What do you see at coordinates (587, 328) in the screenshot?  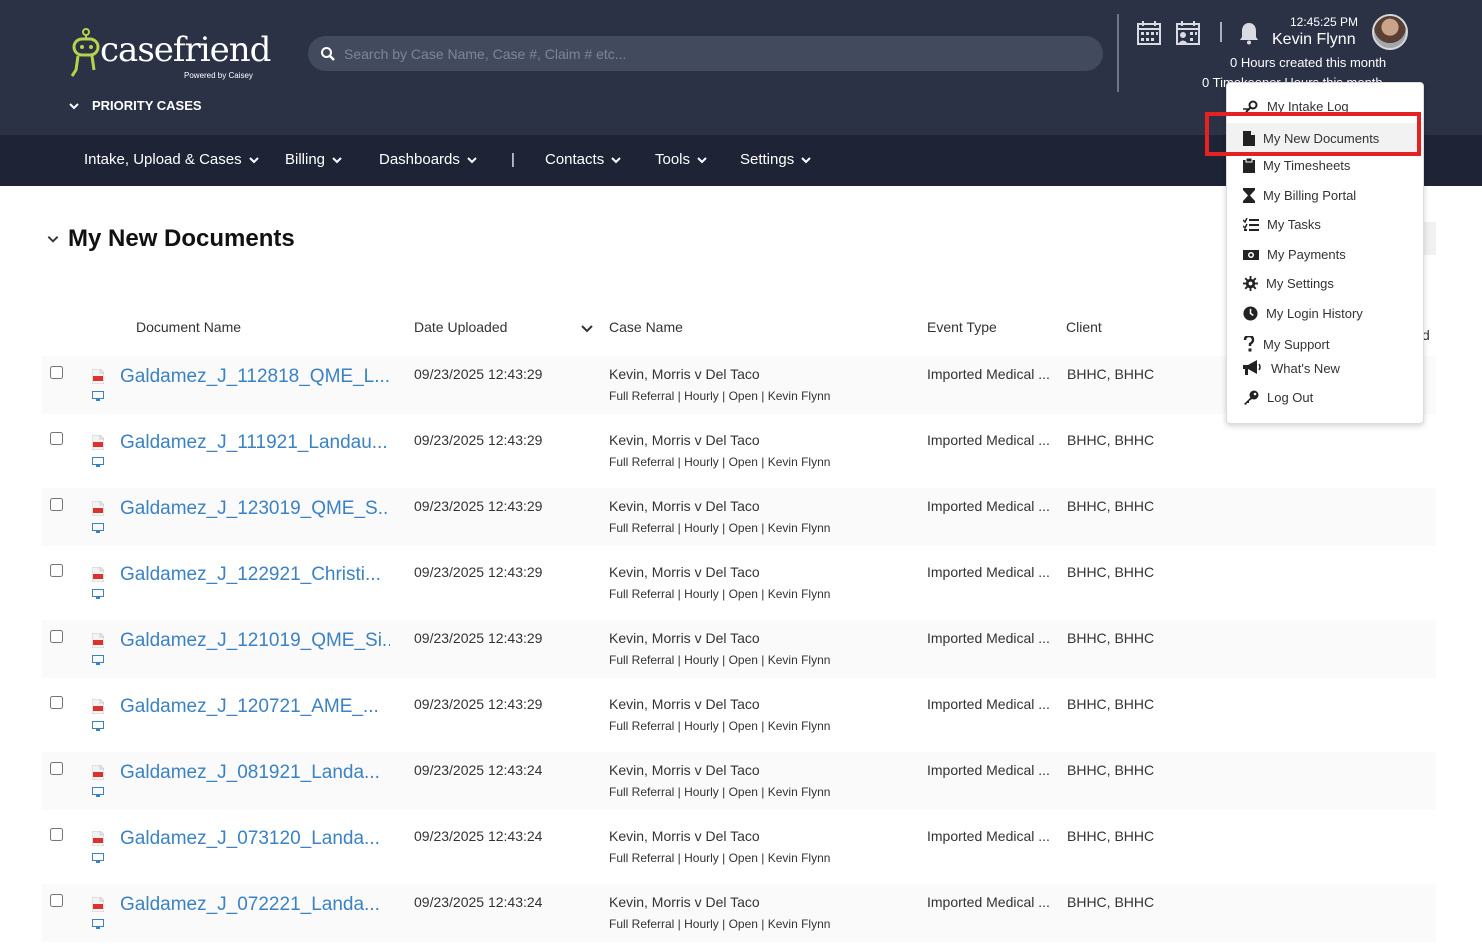 I see `sort-descending-icon` at bounding box center [587, 328].